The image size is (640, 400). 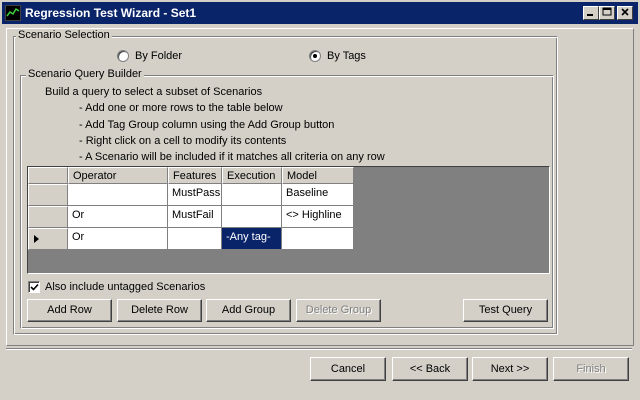 I want to click on minimize-icon, so click(x=590, y=15).